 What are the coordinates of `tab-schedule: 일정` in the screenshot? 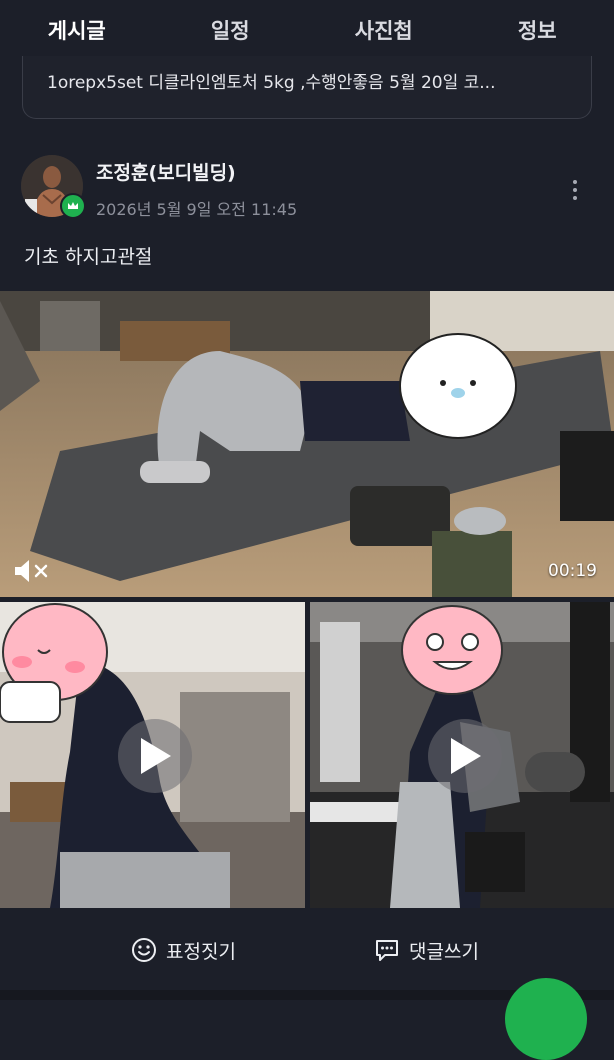 It's located at (231, 30).